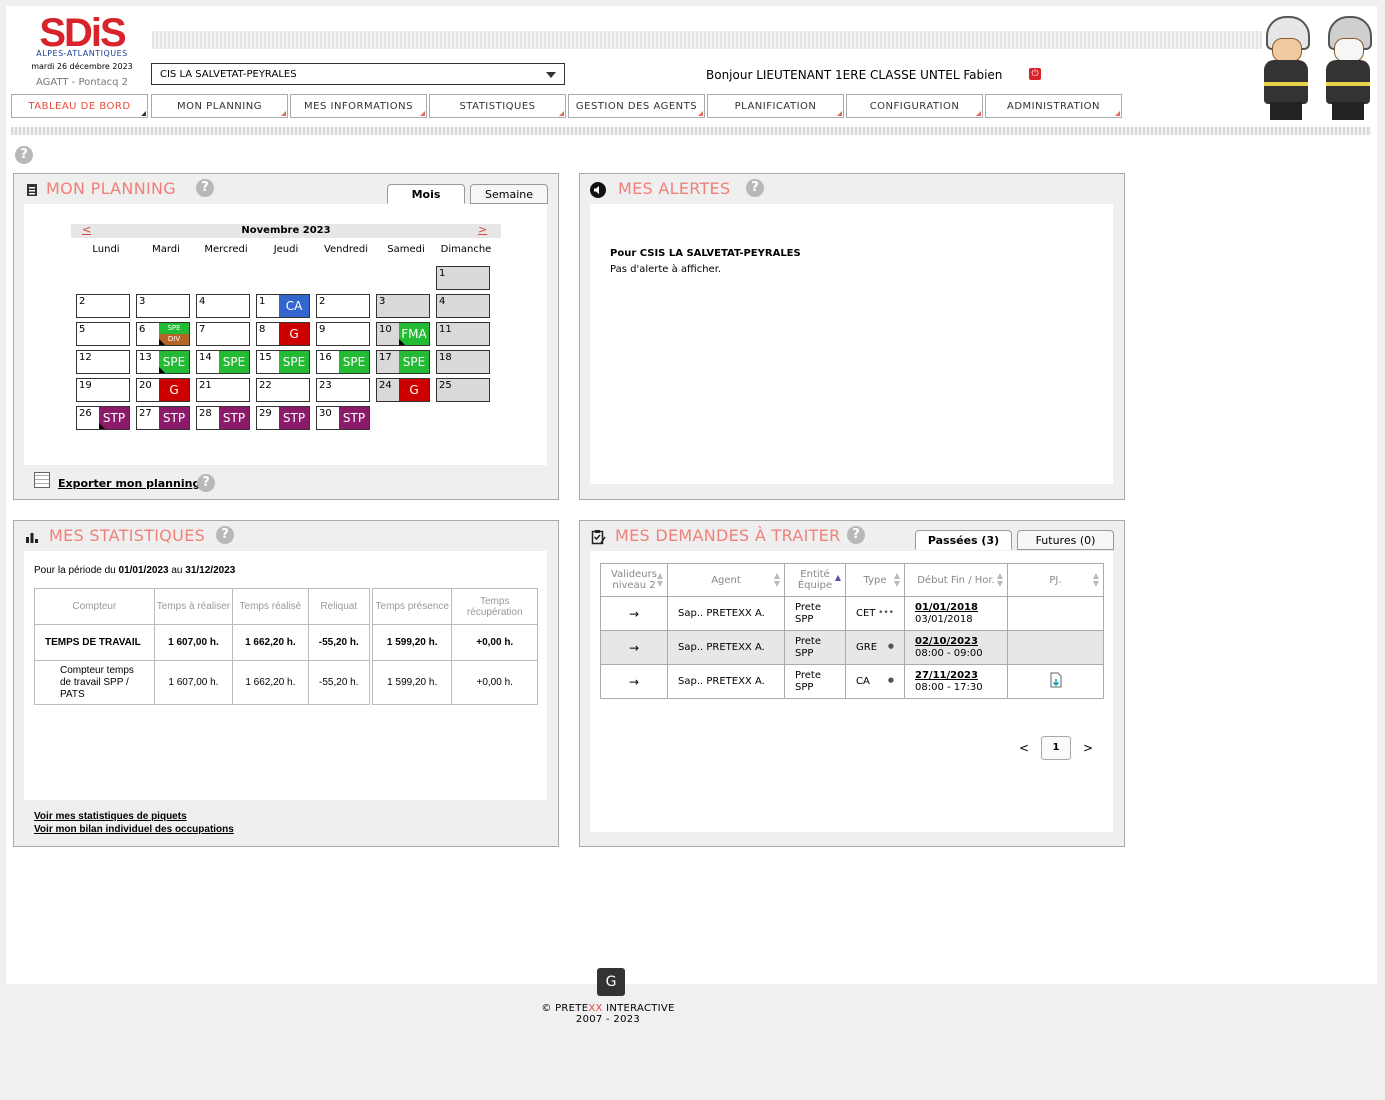  I want to click on tab-passees: Passées (3), so click(963, 540).